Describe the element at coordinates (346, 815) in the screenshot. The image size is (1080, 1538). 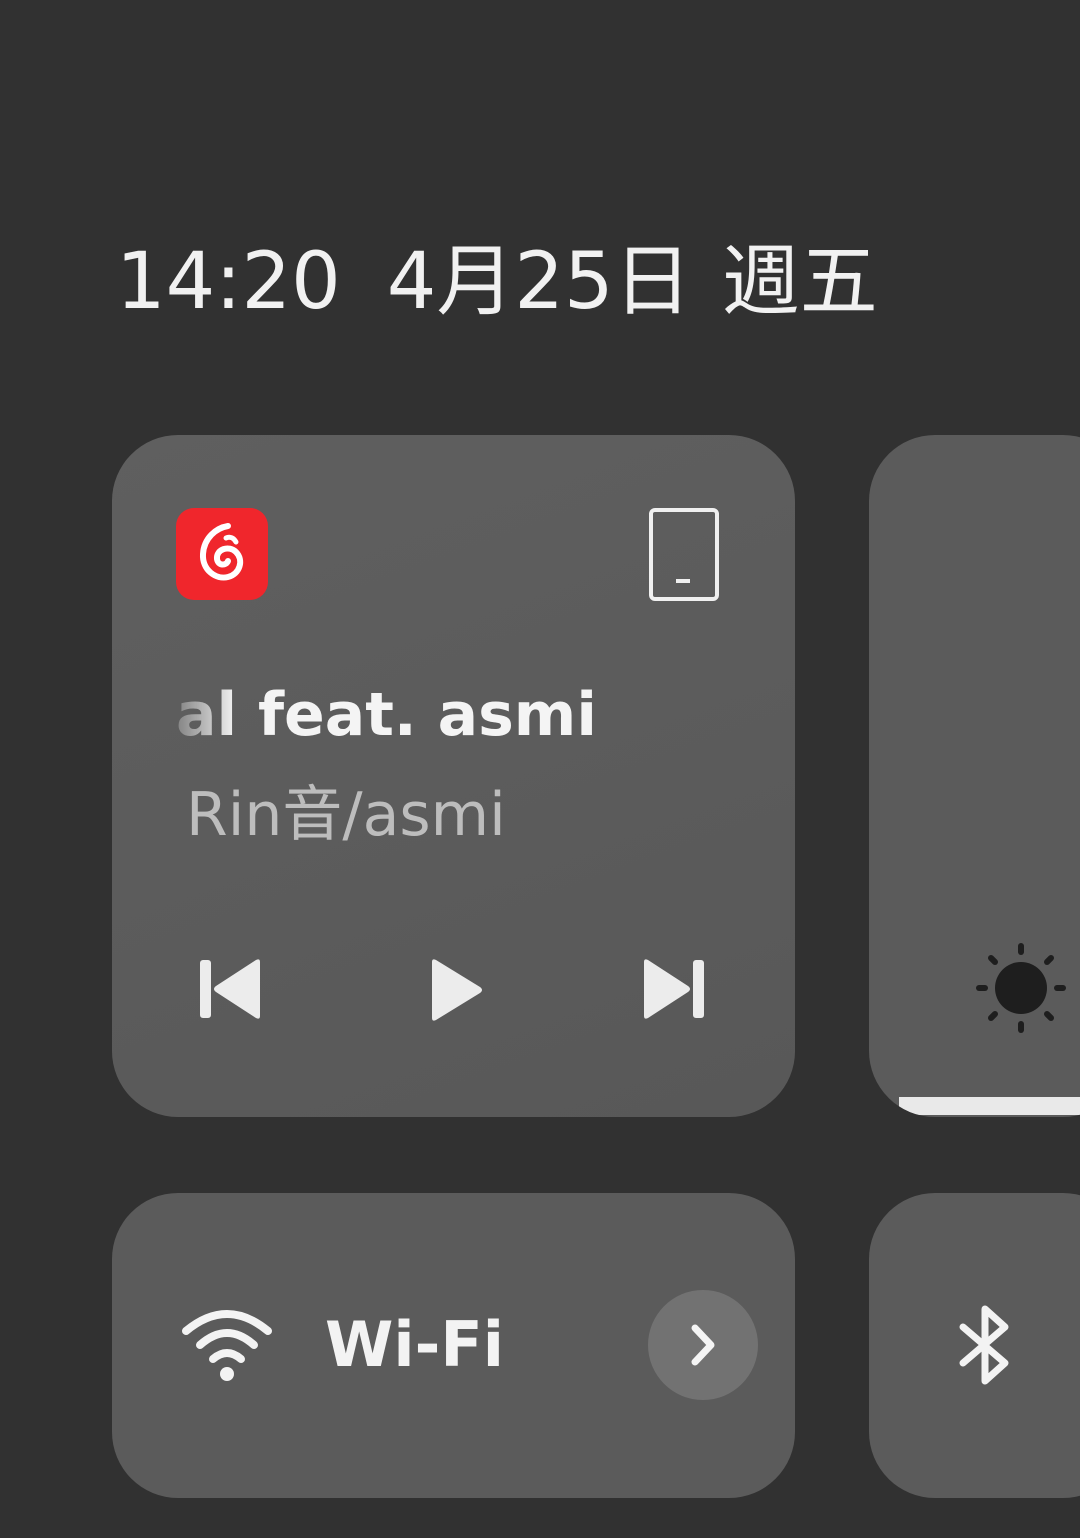
I see `song-artist: Rin音/asmi` at that location.